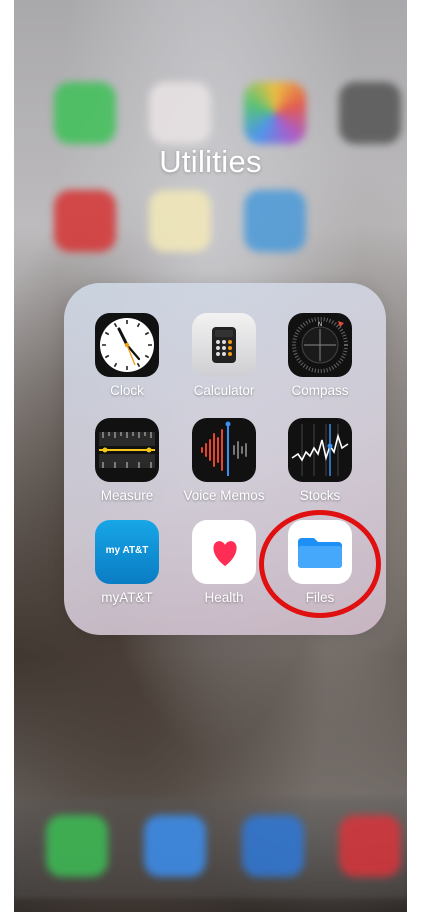  Describe the element at coordinates (180, 221) in the screenshot. I see `blurred-notes-icon` at that location.